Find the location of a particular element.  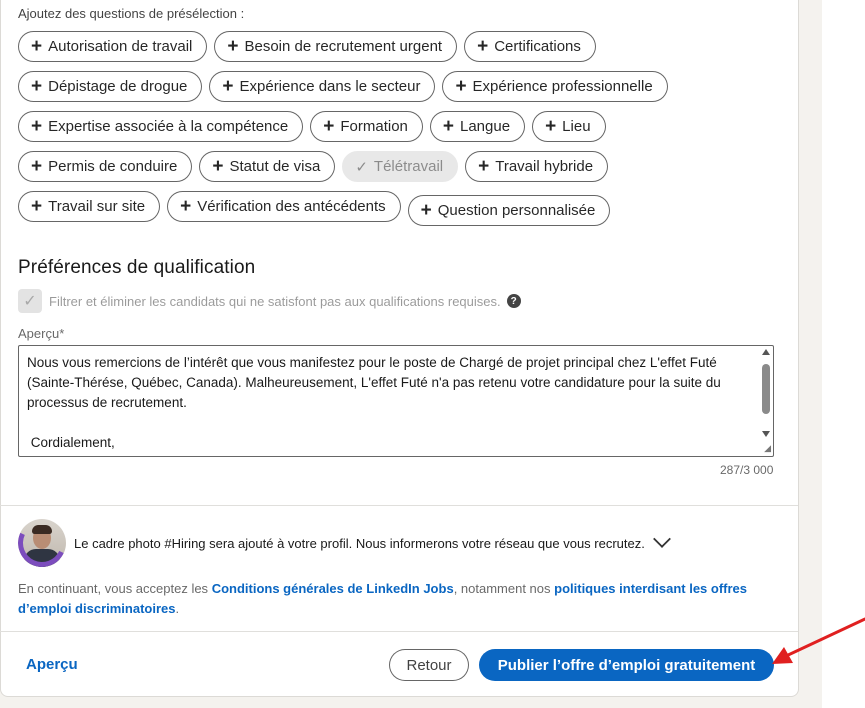

legal-middle: , notamment nos is located at coordinates (504, 588).